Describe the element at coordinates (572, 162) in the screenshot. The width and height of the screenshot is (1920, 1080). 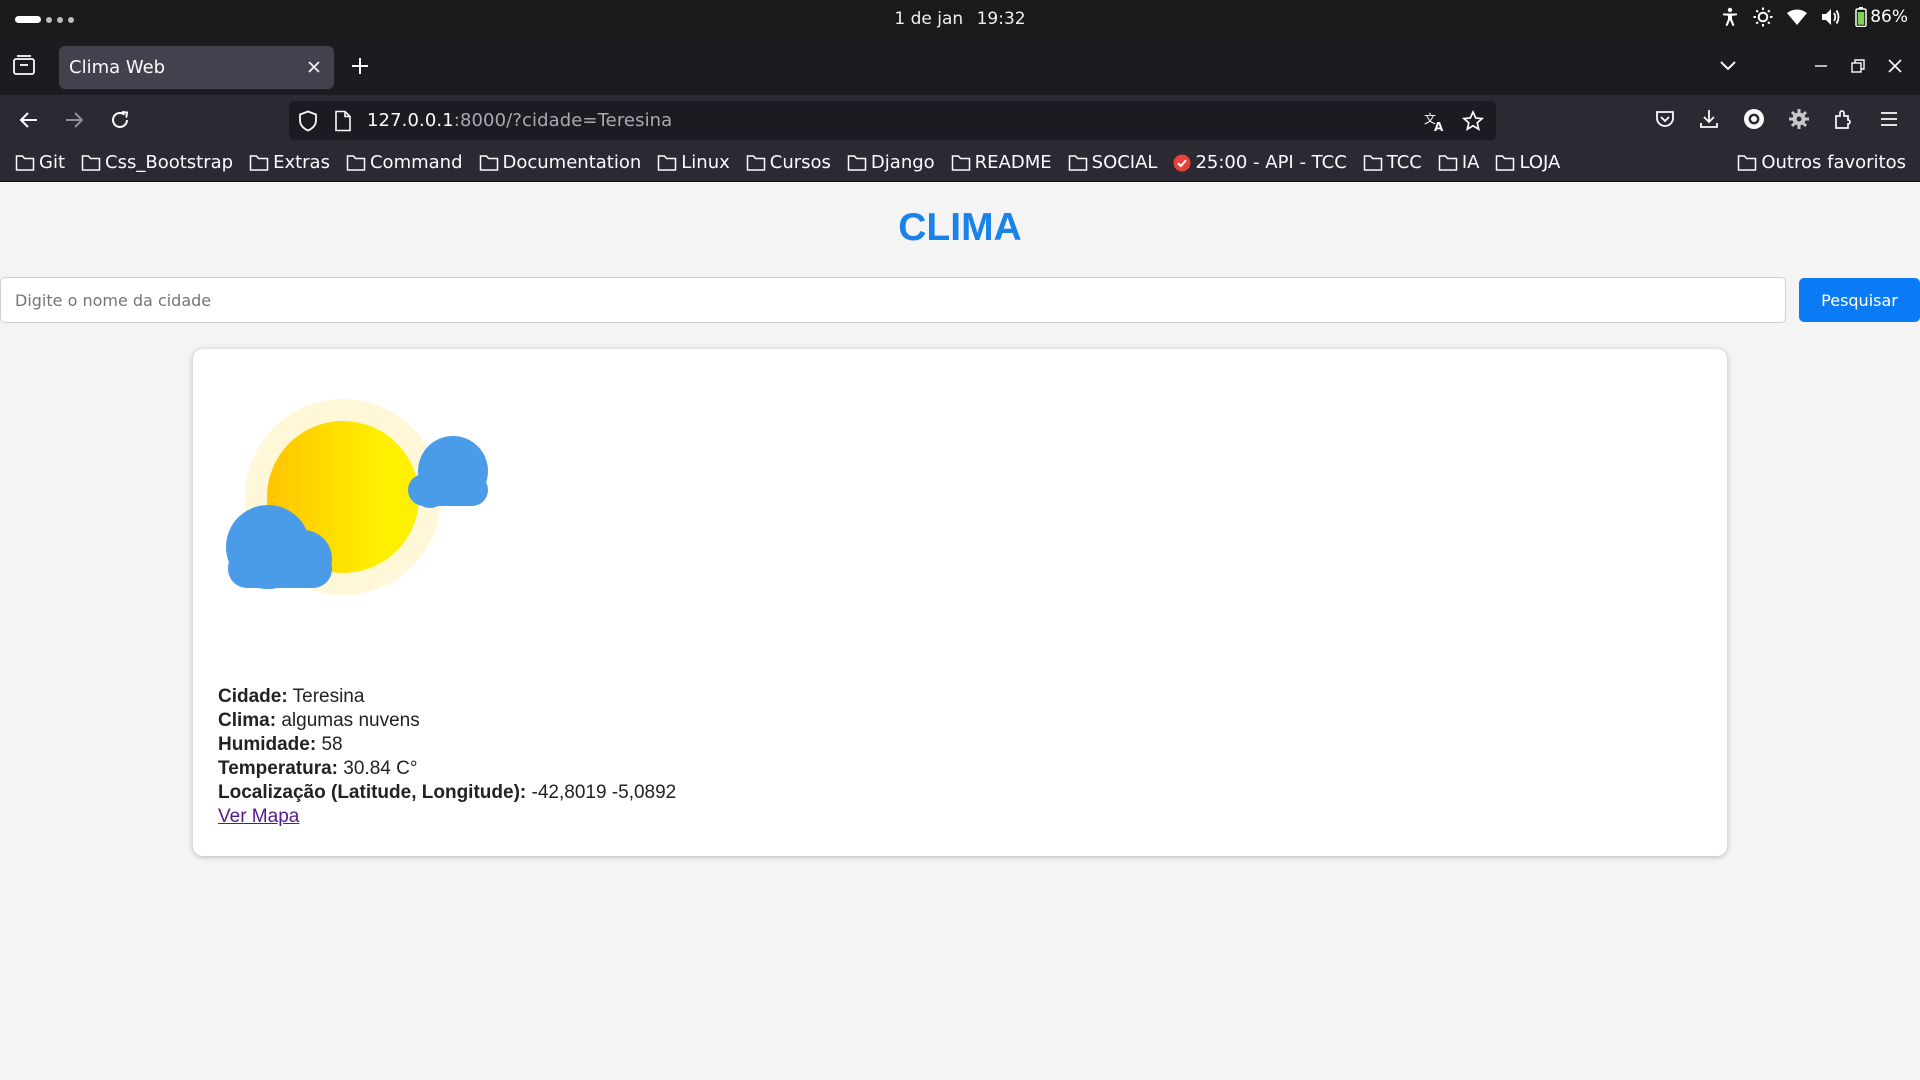
I see `bookmark-label: Documentation` at that location.